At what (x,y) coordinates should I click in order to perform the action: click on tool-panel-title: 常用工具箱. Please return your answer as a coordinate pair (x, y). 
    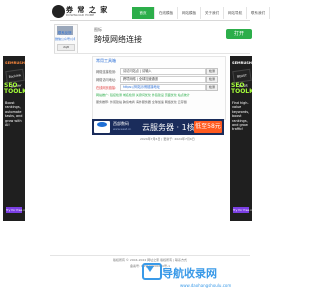
    Looking at the image, I should click on (106, 60).